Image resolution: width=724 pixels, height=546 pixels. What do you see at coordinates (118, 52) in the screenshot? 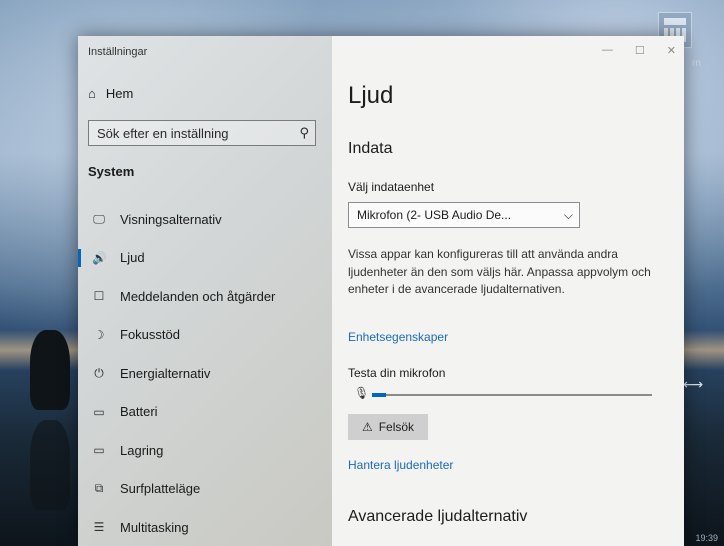
I see `app-title: Inställningar` at bounding box center [118, 52].